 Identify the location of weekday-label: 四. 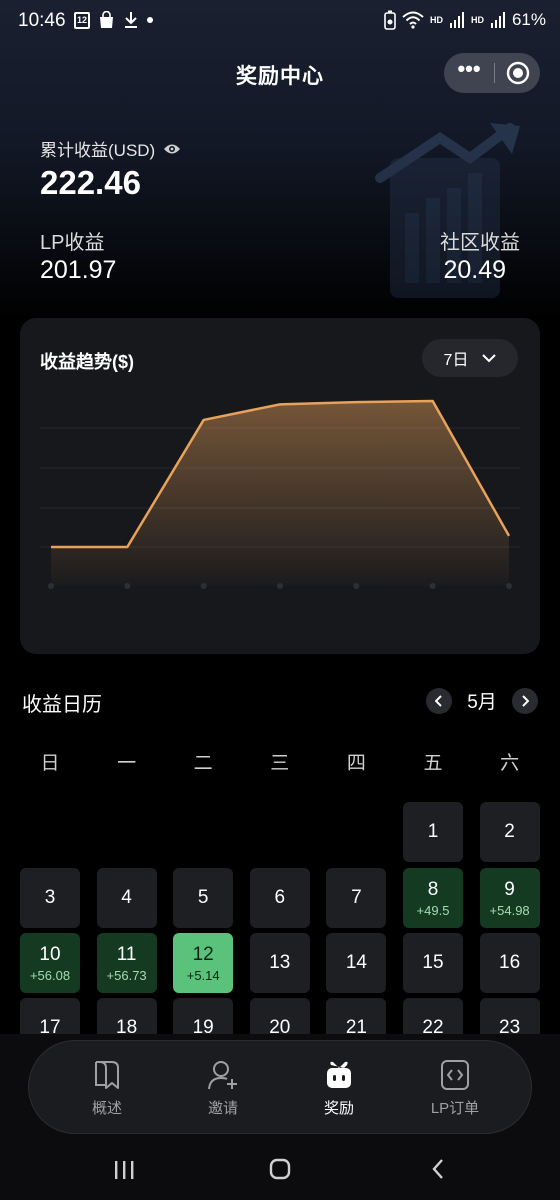
(356, 763).